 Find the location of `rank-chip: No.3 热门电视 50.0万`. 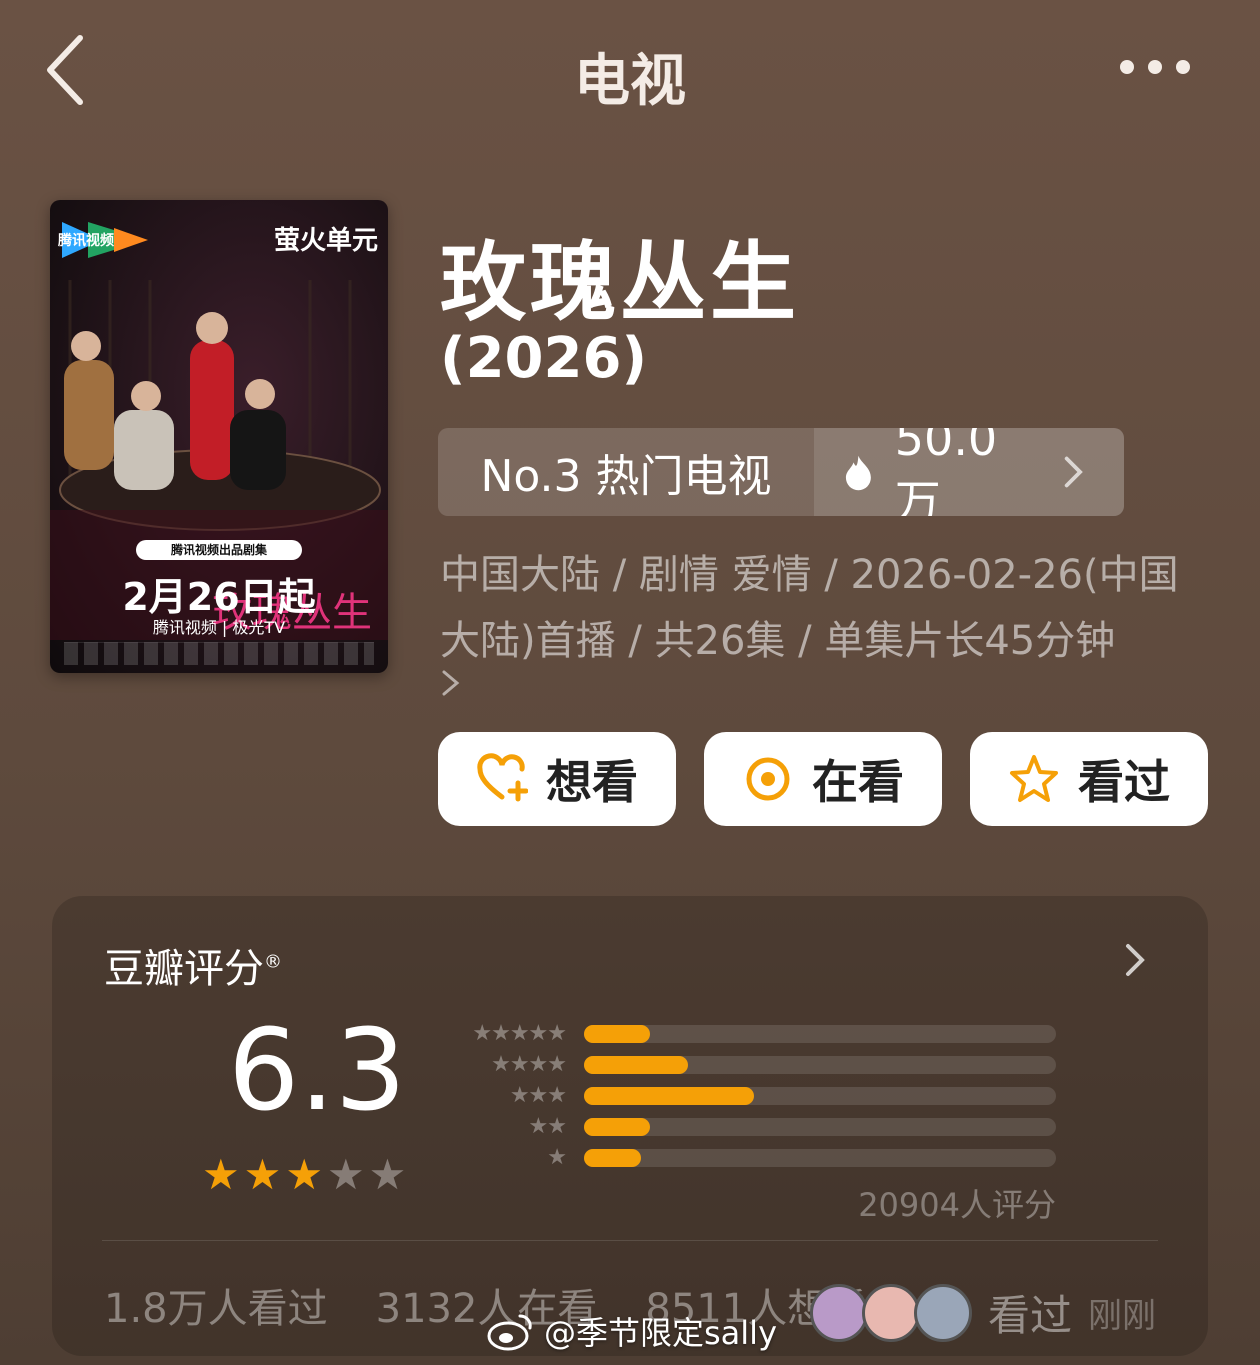

rank-chip: No.3 热门电视 50.0万 is located at coordinates (781, 472).